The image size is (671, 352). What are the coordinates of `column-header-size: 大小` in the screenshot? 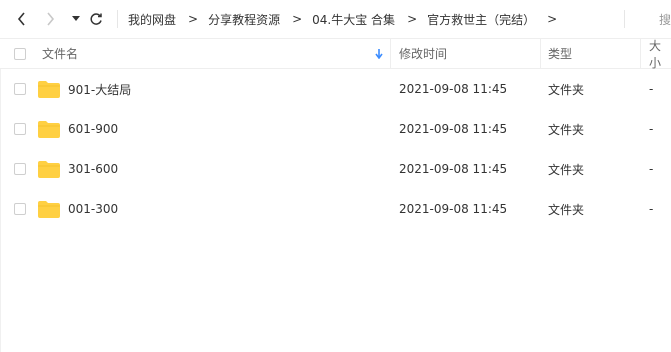 It's located at (660, 54).